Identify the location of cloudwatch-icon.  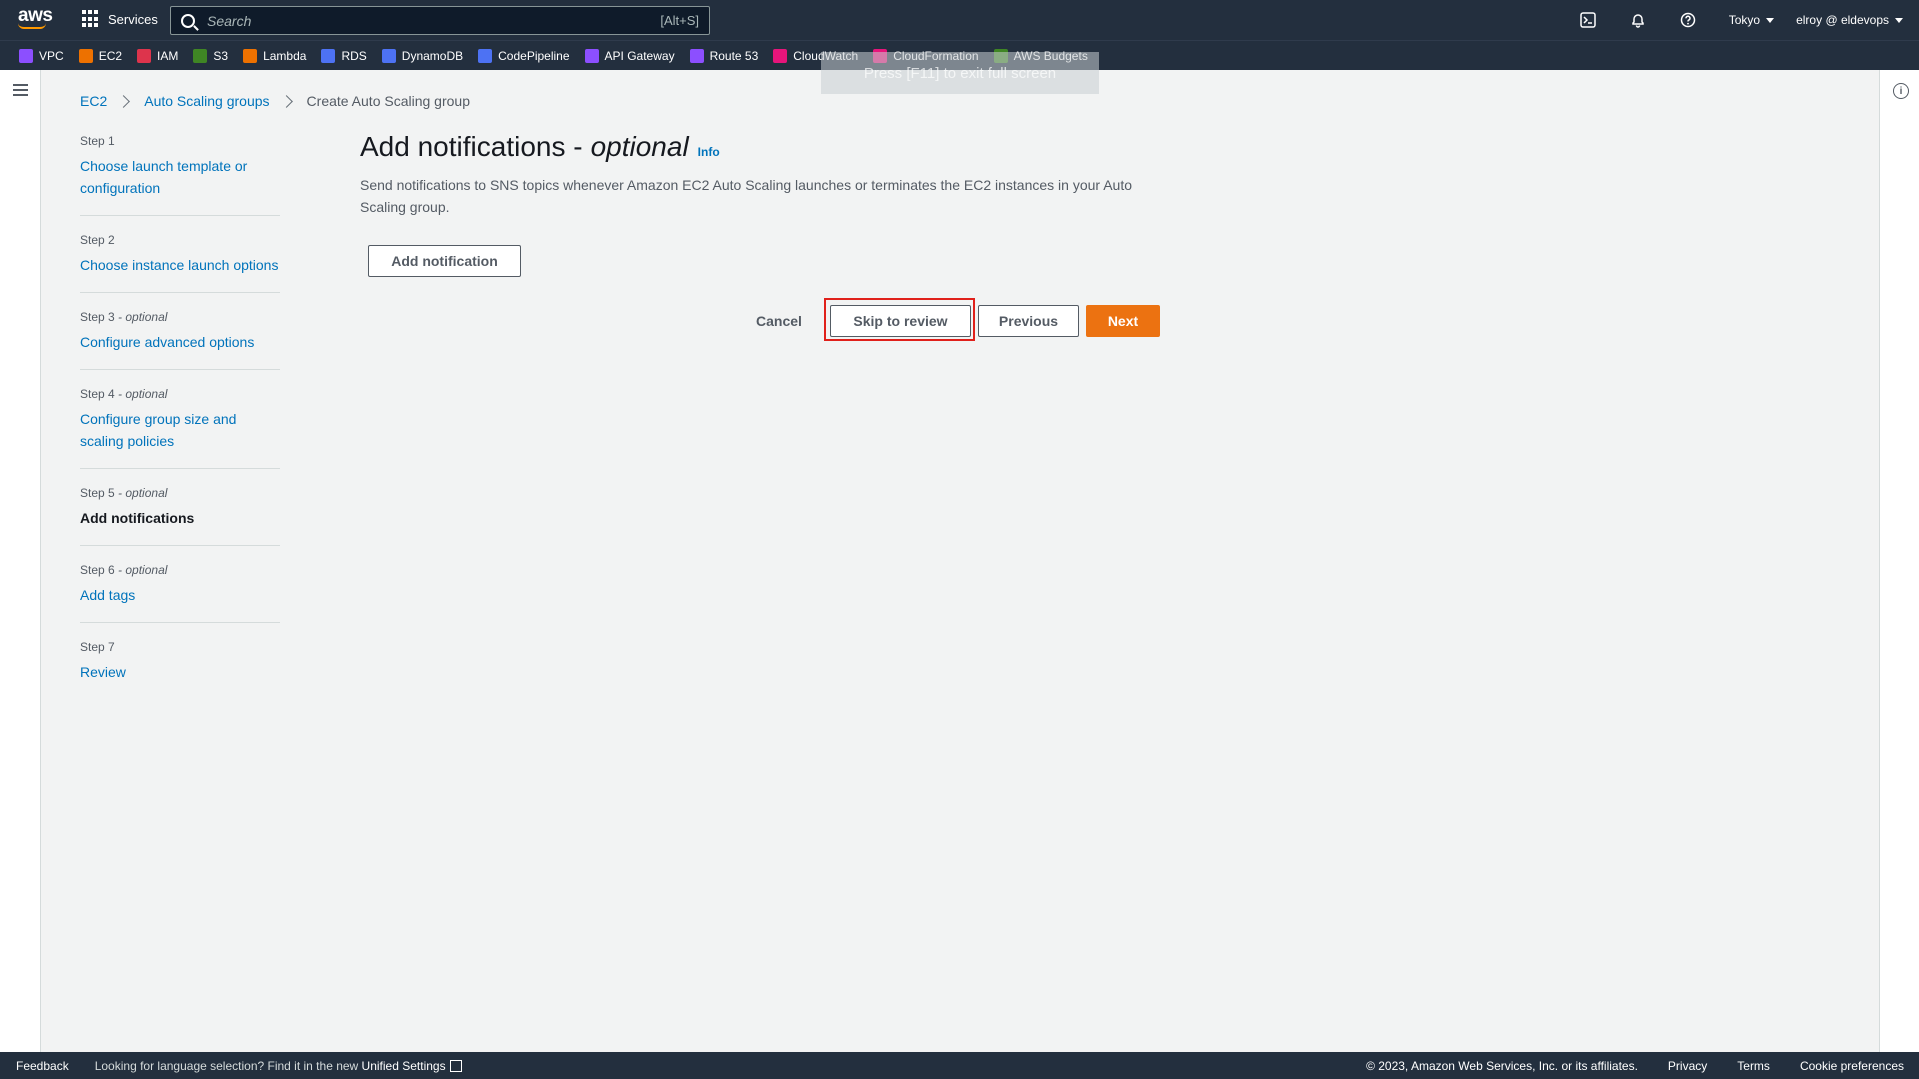
(780, 55).